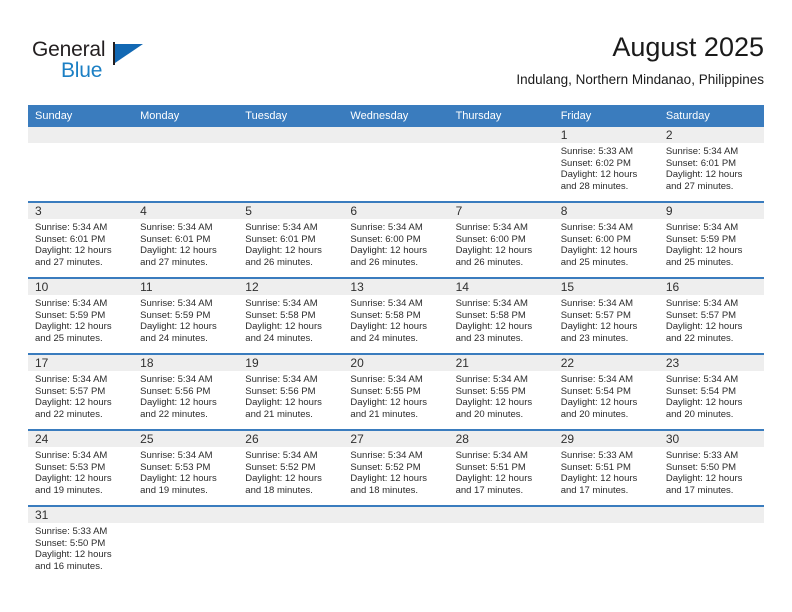 This screenshot has width=792, height=612. Describe the element at coordinates (175, 467) in the screenshot. I see `sunset-time: Sunset: 5:53 PM` at that location.